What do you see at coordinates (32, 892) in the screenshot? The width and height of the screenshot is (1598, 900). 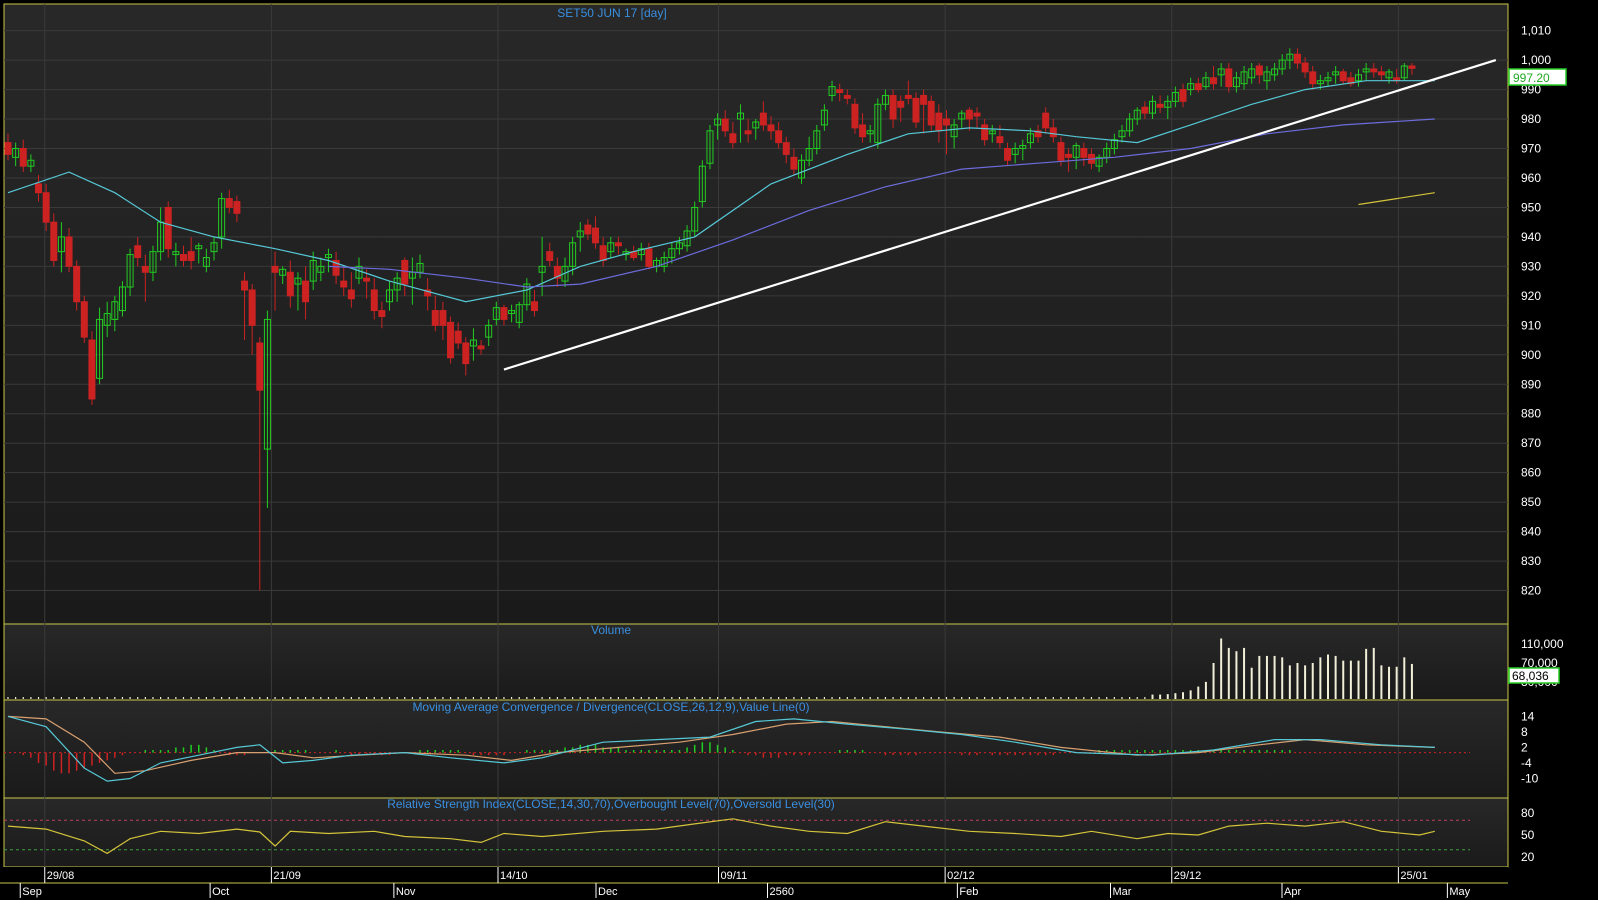 I see `month-tick-label: Sep` at bounding box center [32, 892].